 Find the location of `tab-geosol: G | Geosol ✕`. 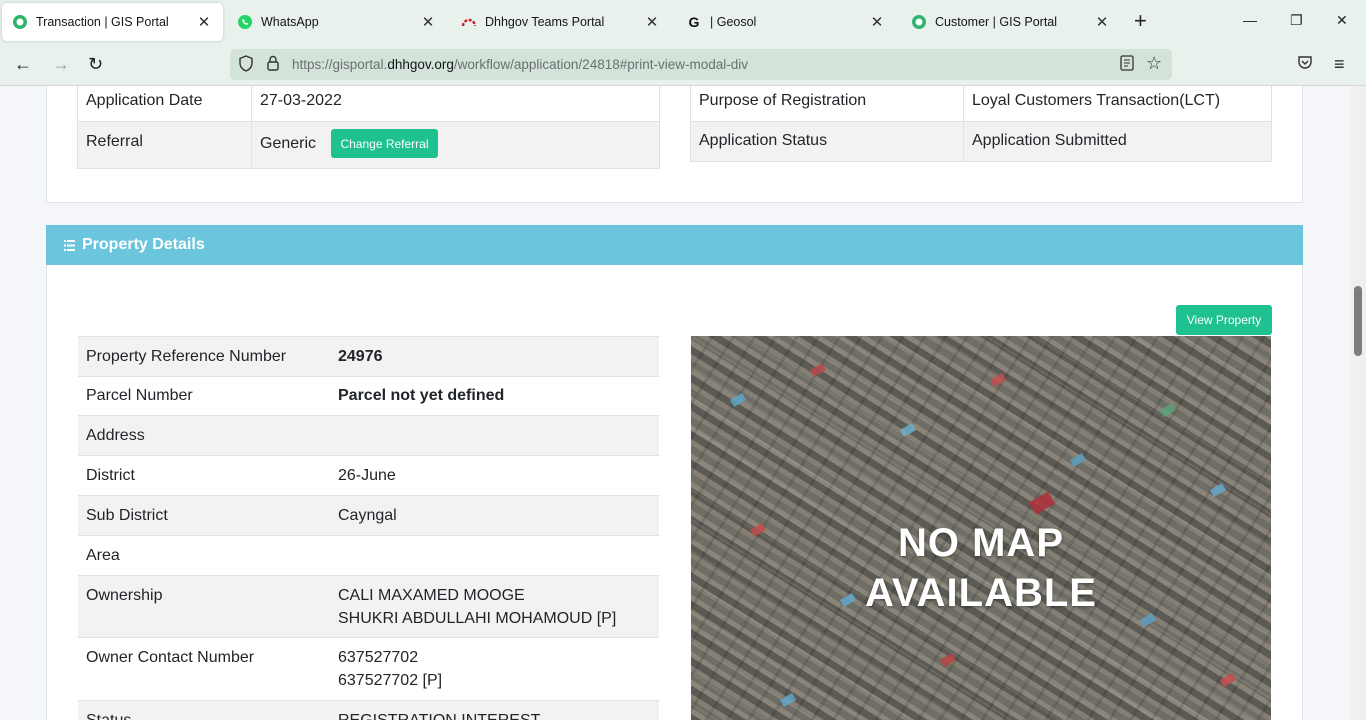

tab-geosol: G | Geosol ✕ is located at coordinates (786, 22).